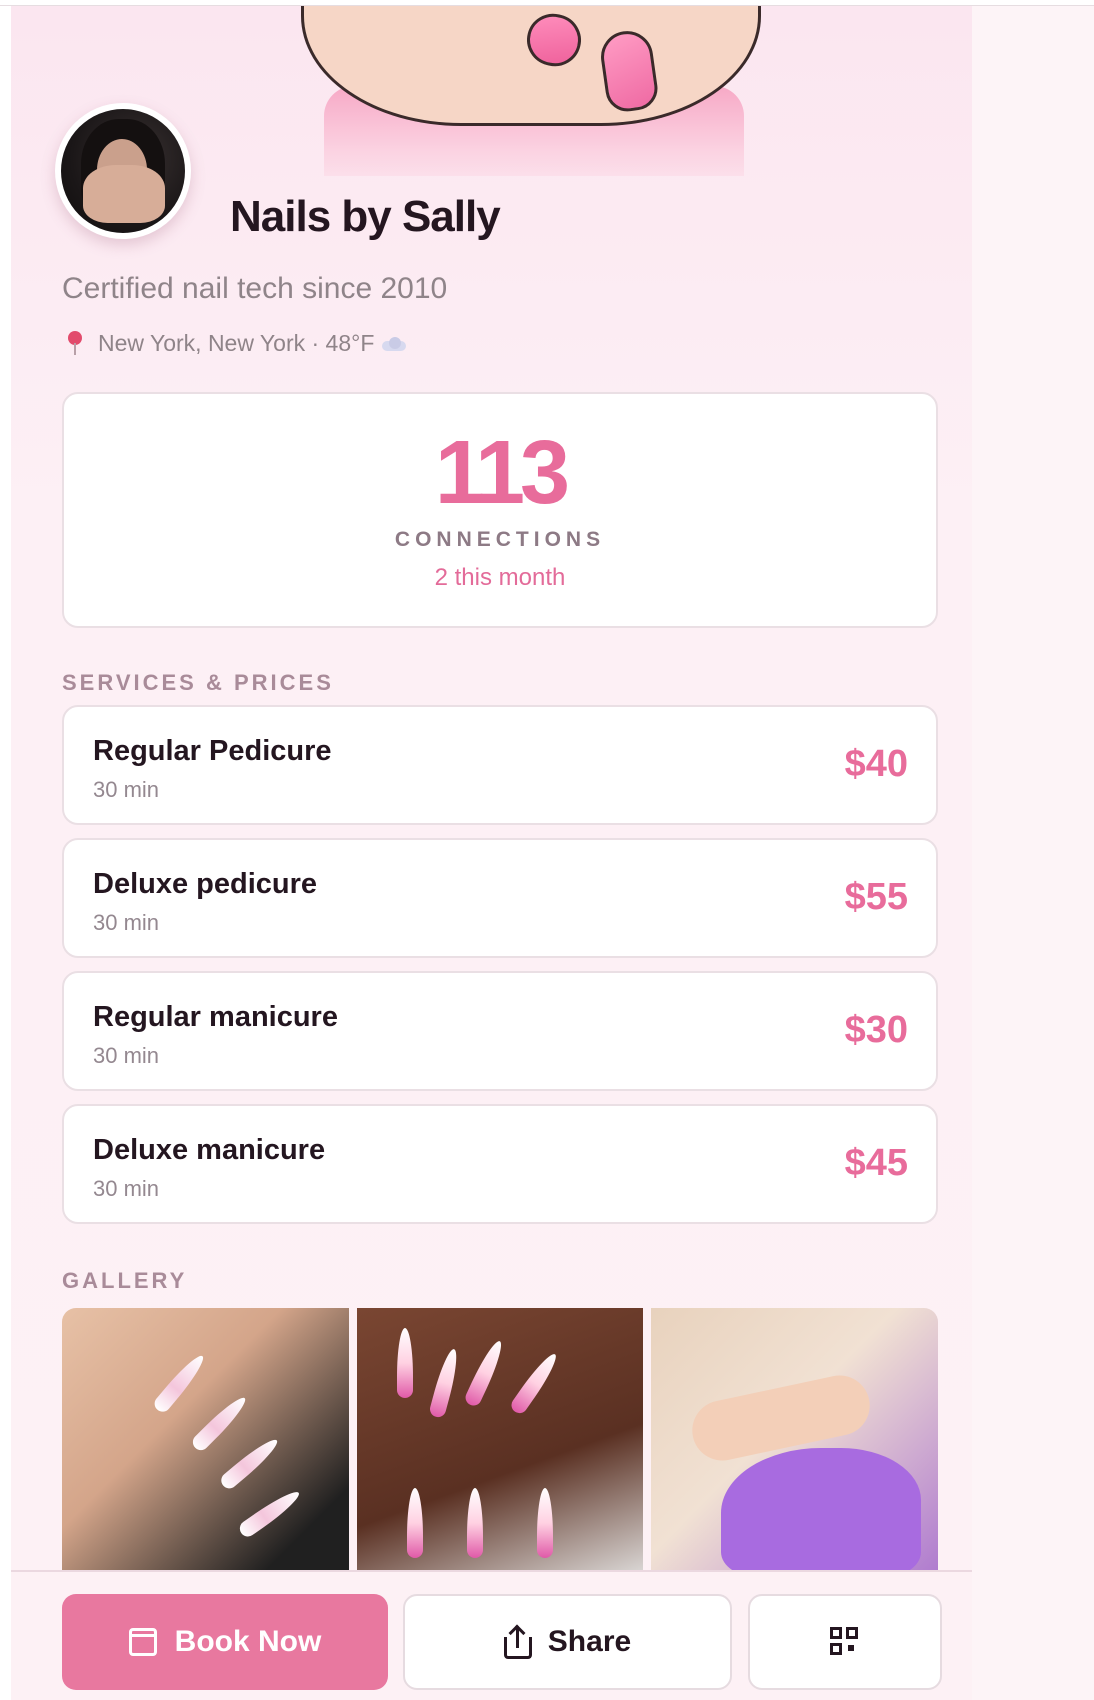  Describe the element at coordinates (1033, 853) in the screenshot. I see `right-margin` at that location.